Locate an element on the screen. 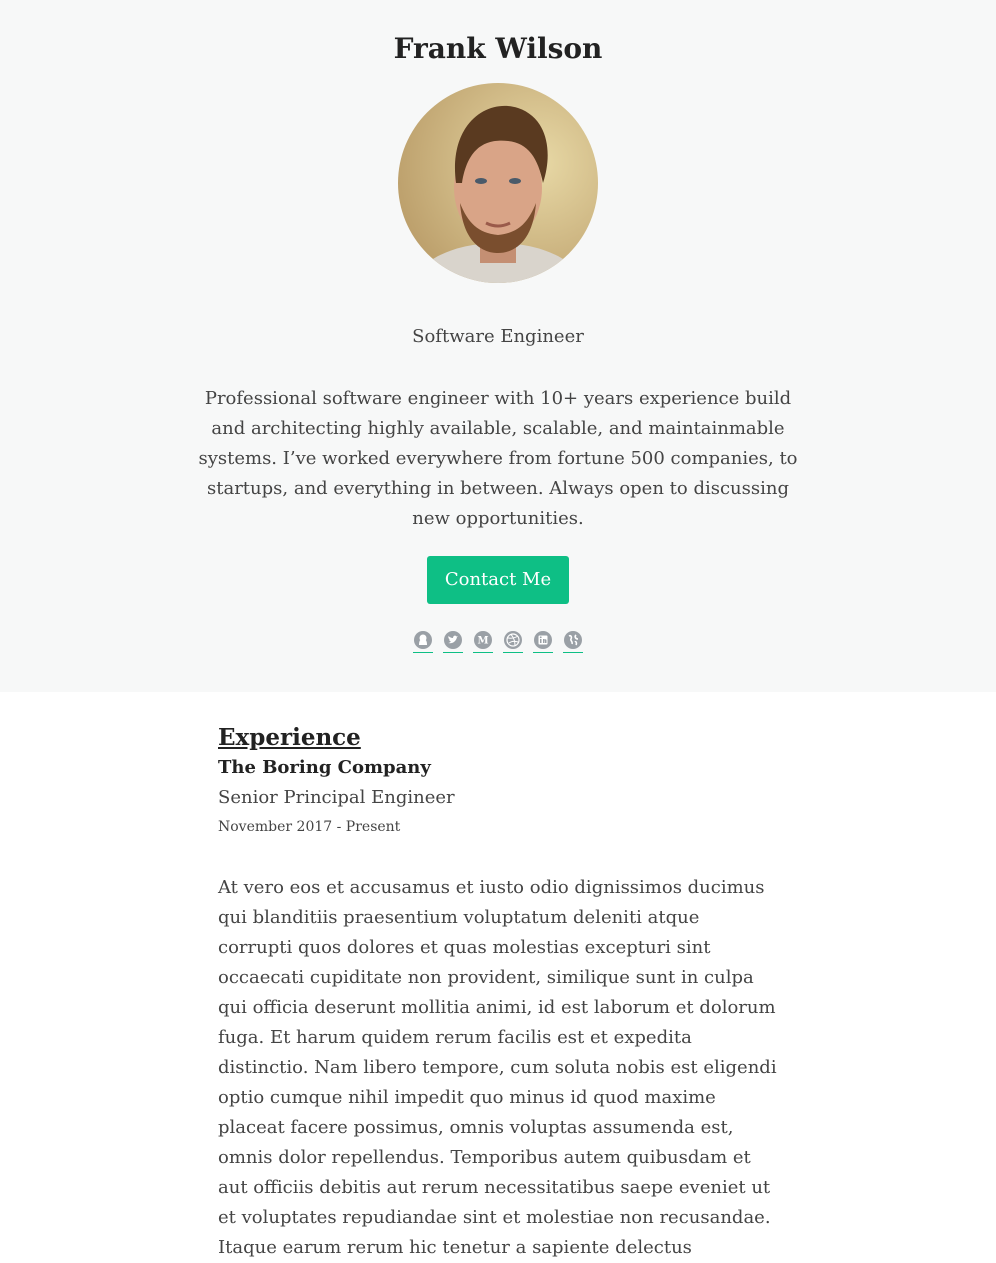  experience-heading: Experience is located at coordinates (498, 738).